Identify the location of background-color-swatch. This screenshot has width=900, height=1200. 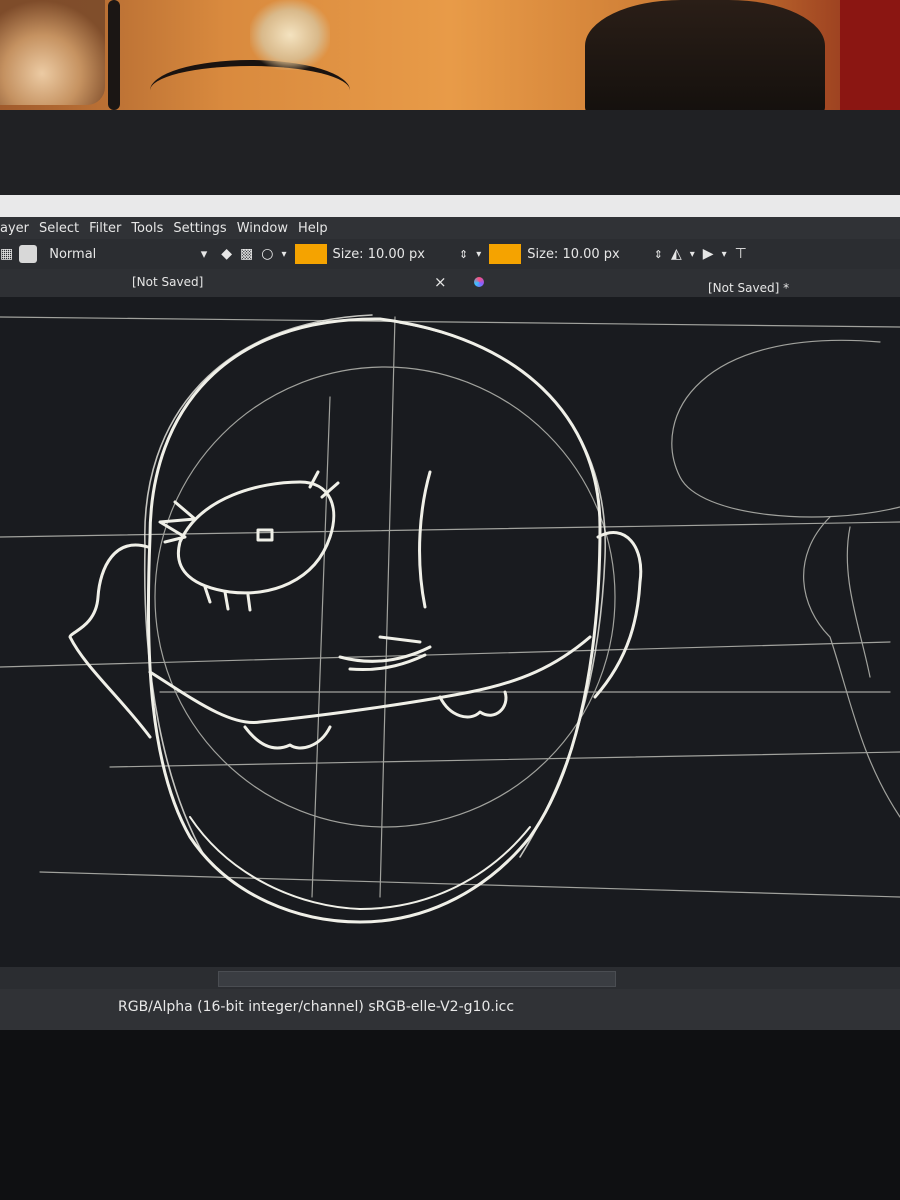
(505, 254).